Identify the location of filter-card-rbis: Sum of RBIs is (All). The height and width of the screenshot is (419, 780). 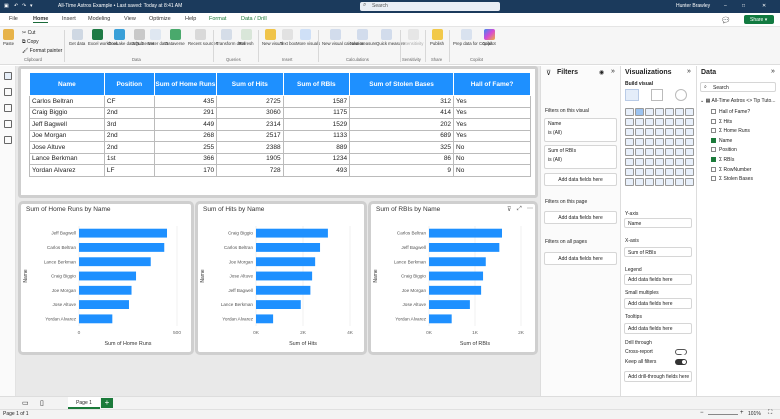
(580, 157).